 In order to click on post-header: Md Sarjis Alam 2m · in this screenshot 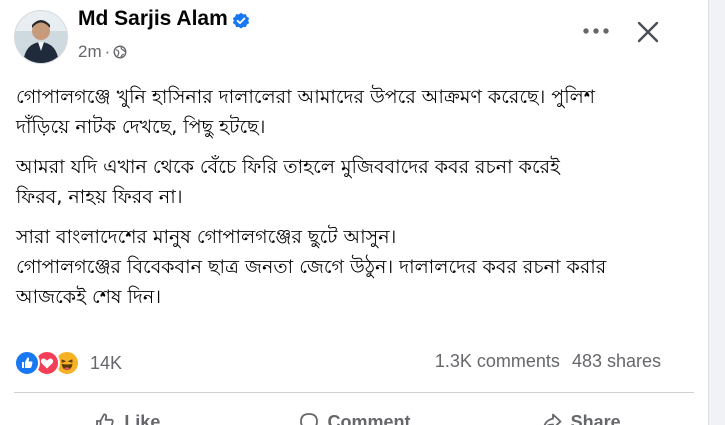, I will do `click(353, 36)`.